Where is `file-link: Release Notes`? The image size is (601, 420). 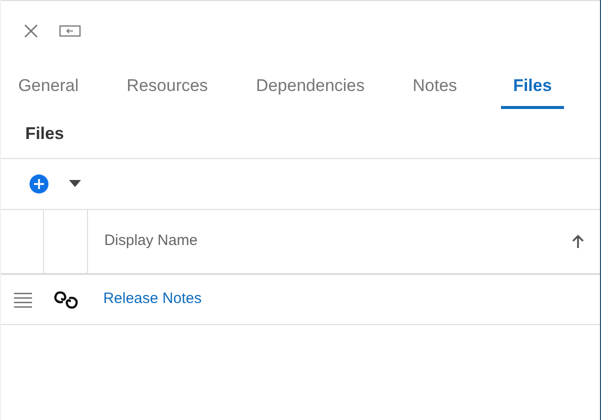
file-link: Release Notes is located at coordinates (145, 299).